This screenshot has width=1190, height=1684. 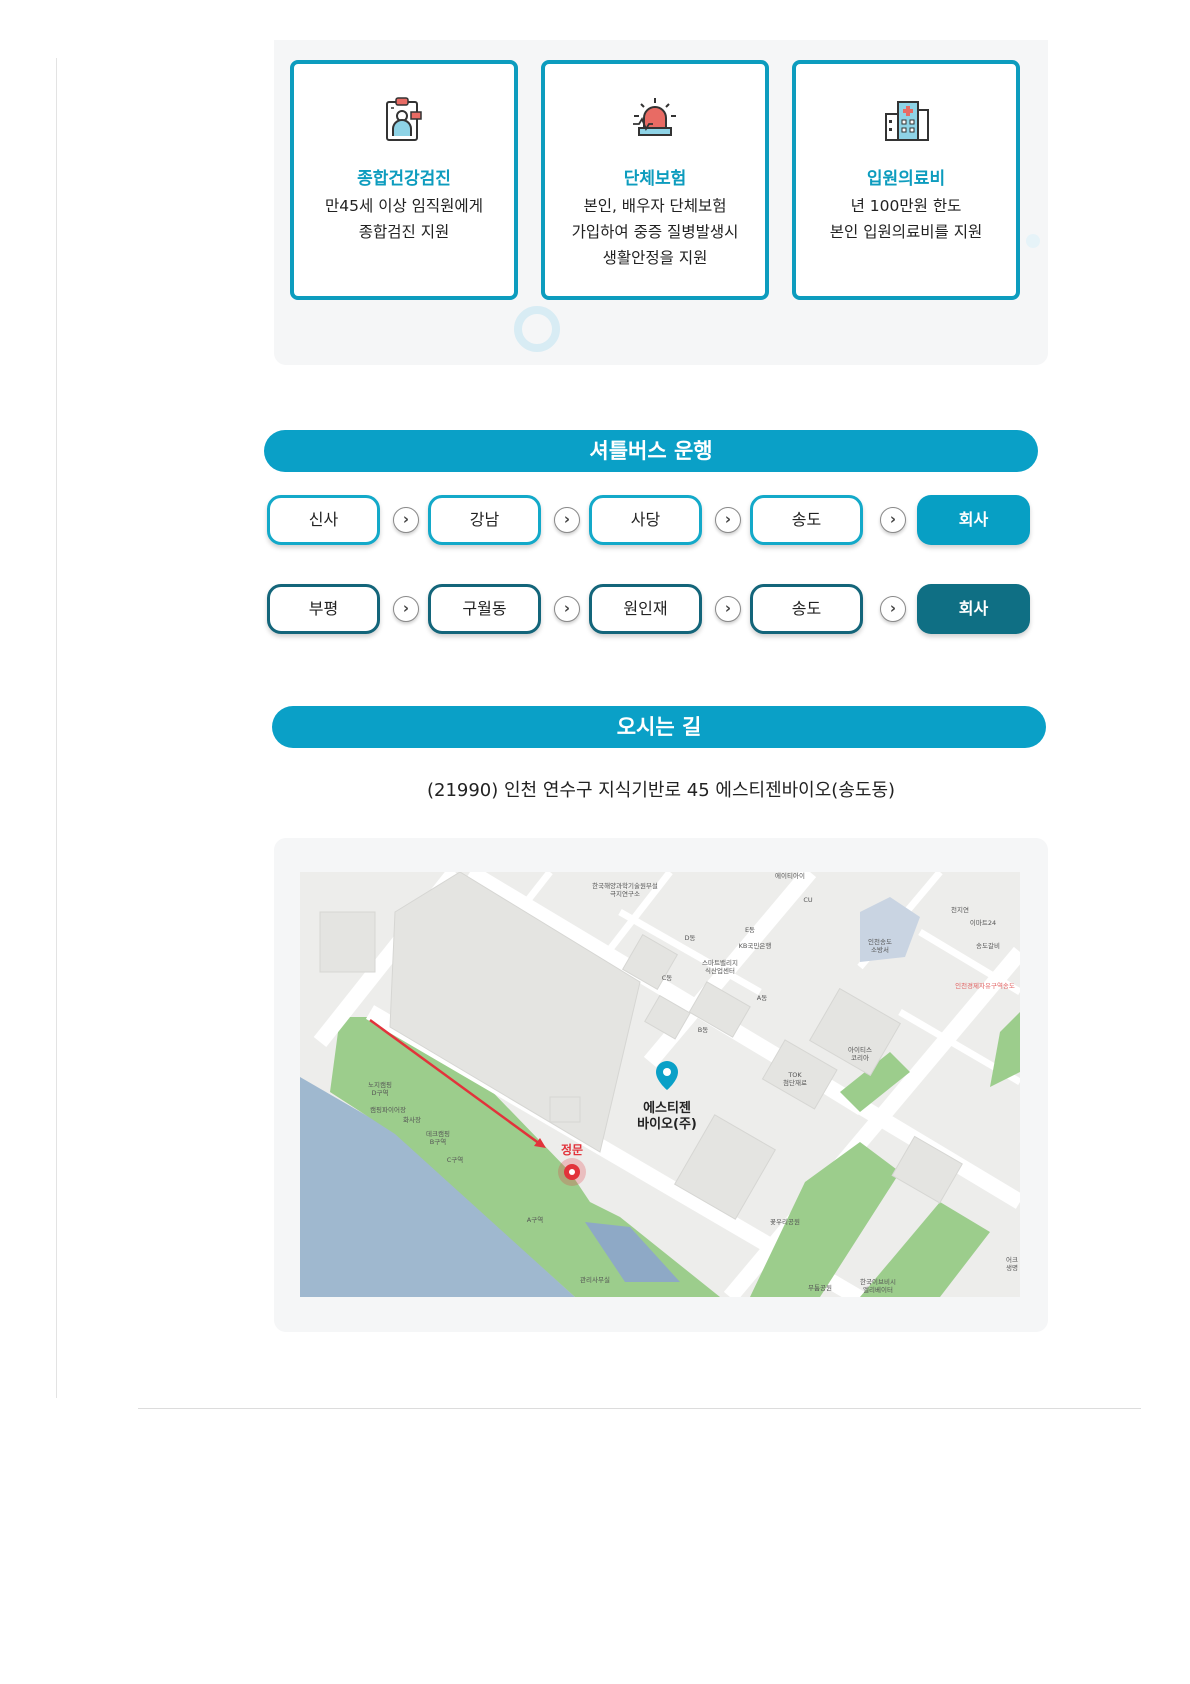 I want to click on map-label: 어크, so click(x=1012, y=1259).